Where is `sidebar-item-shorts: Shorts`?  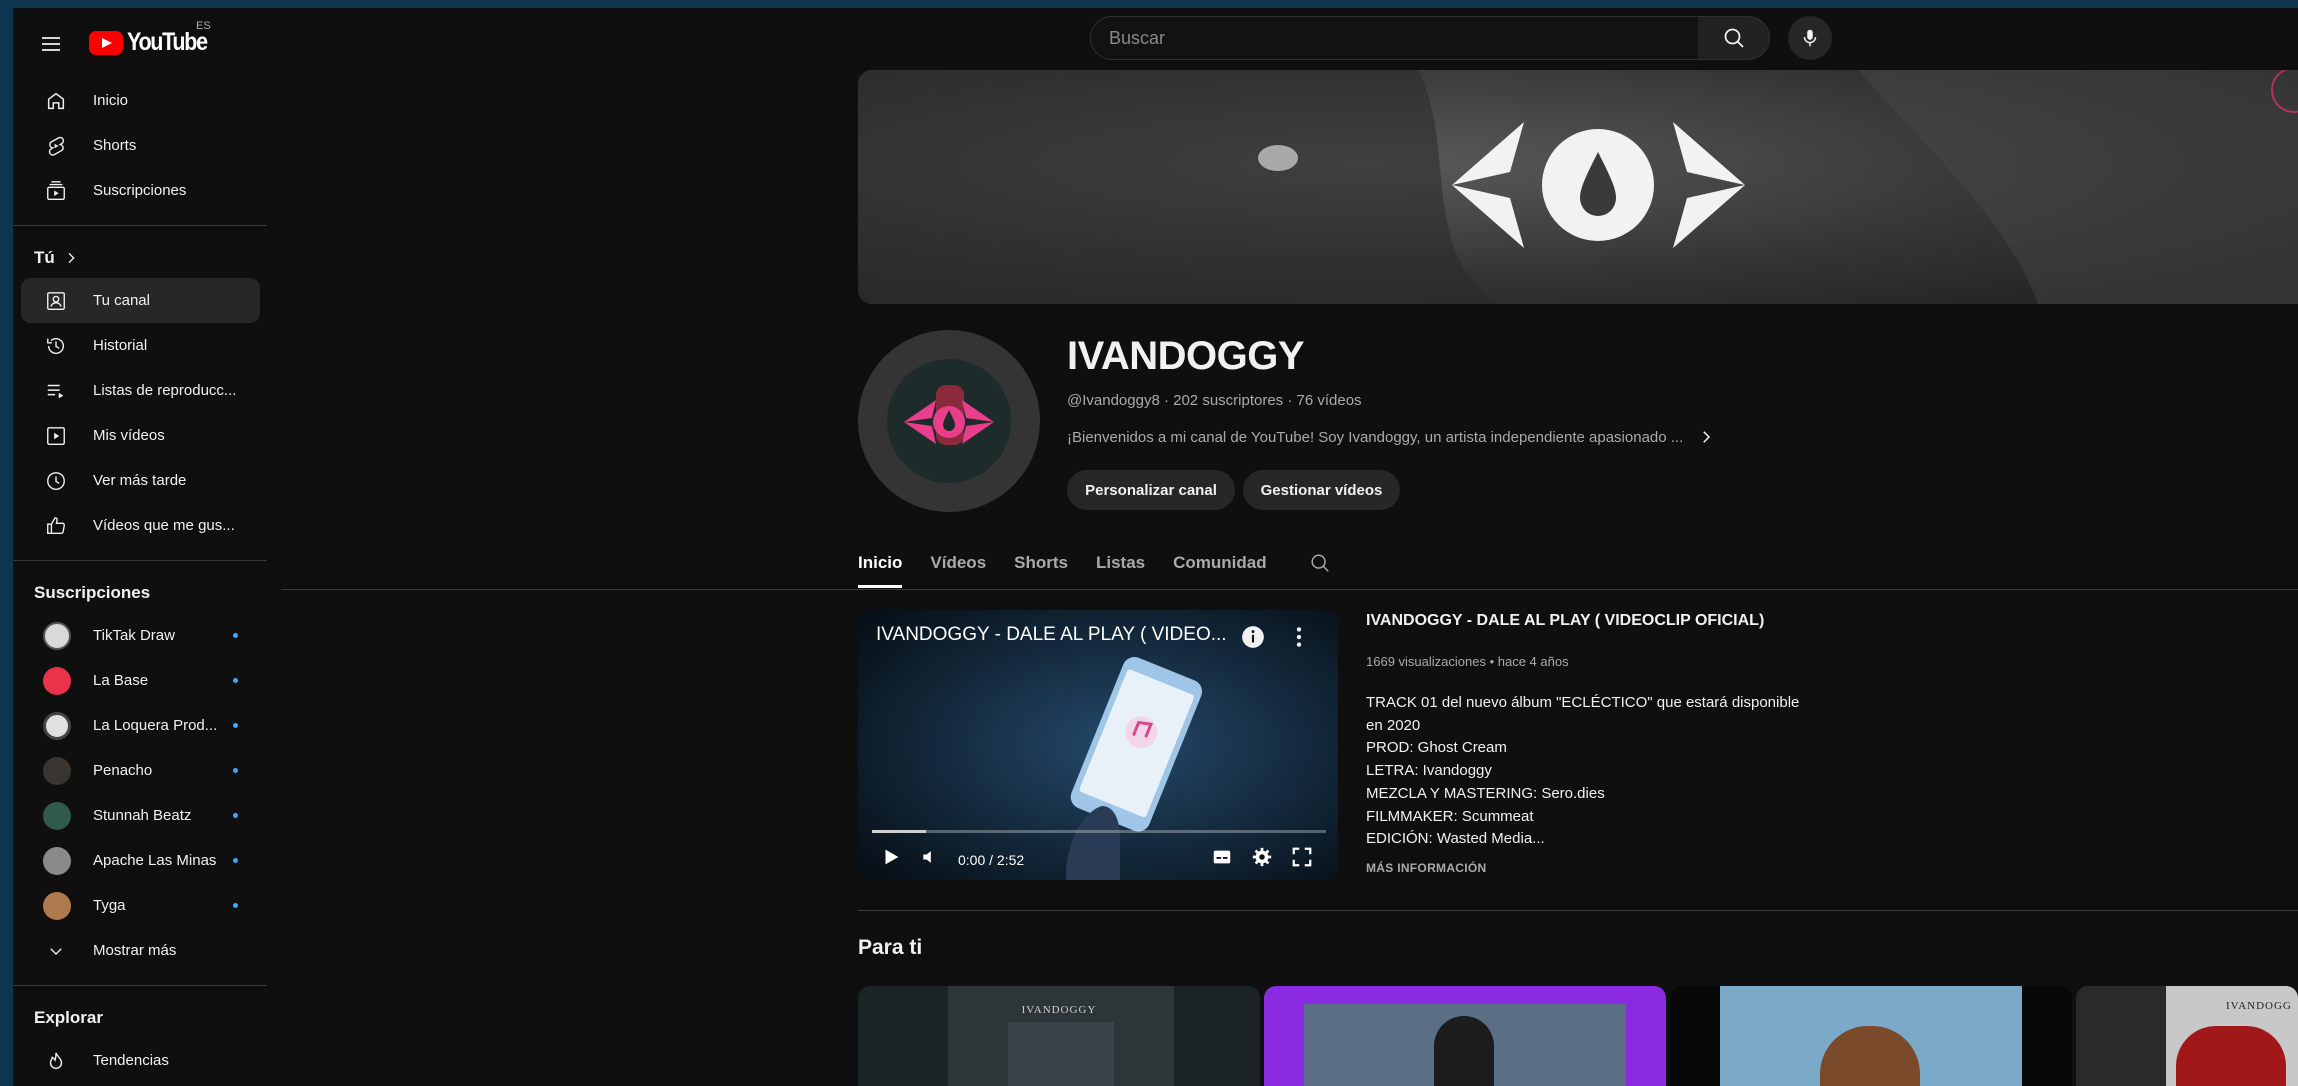
sidebar-item-shorts: Shorts is located at coordinates (140, 145).